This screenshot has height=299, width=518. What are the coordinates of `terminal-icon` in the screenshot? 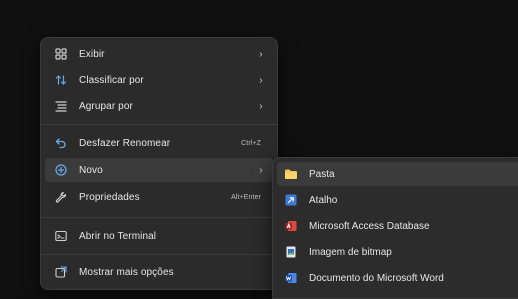 It's located at (61, 236).